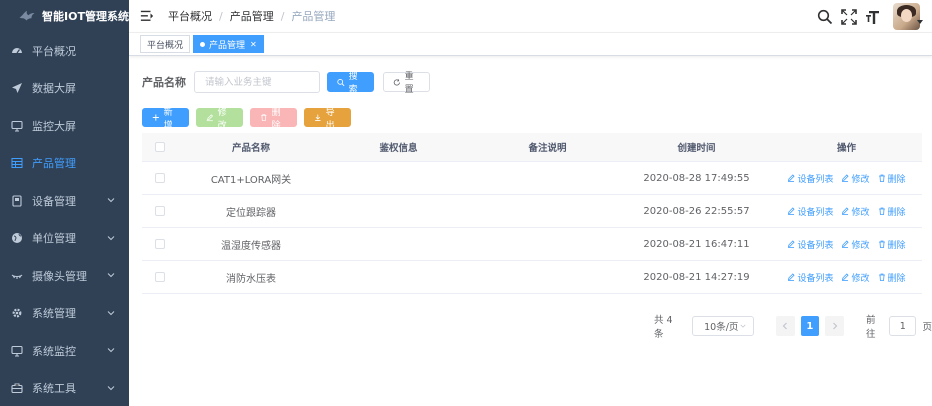  What do you see at coordinates (547, 148) in the screenshot?
I see `column-header: 备注说明` at bounding box center [547, 148].